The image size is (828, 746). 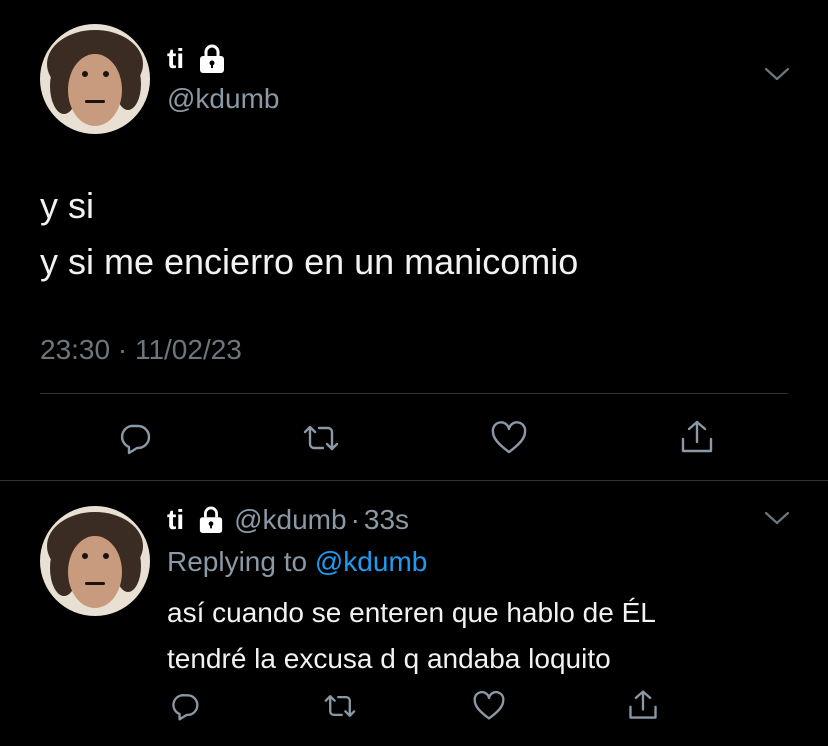 I want to click on timestamp: 23:30 · 11/02/23, so click(x=141, y=350).